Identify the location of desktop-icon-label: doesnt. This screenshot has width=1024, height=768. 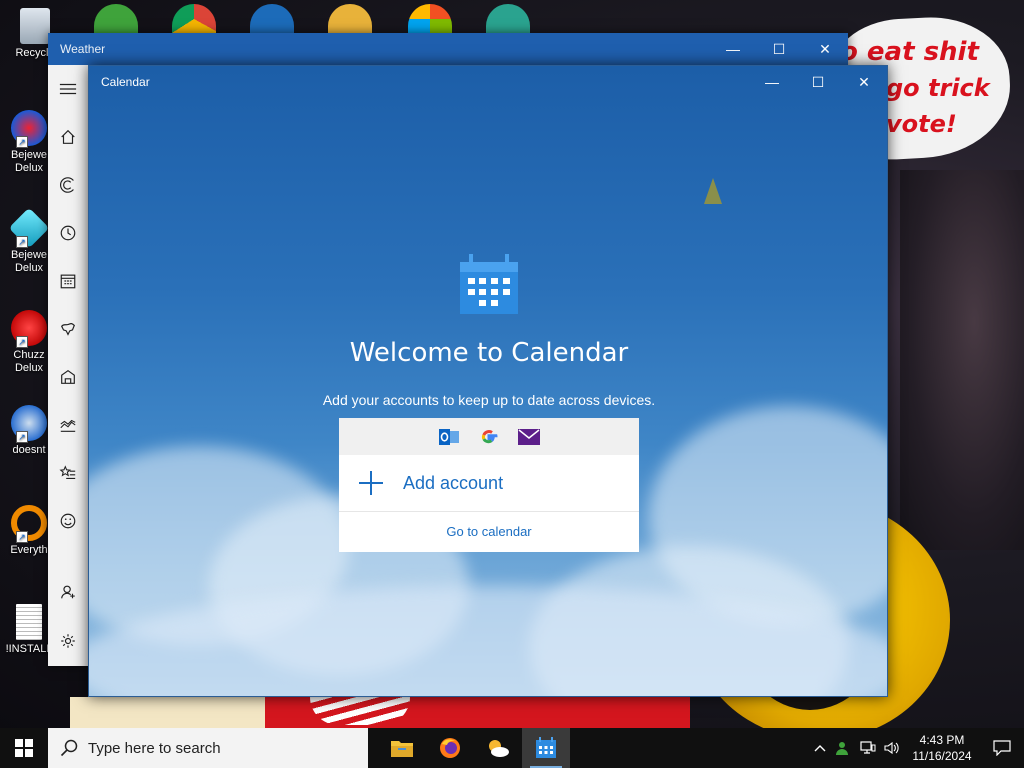
(29, 450).